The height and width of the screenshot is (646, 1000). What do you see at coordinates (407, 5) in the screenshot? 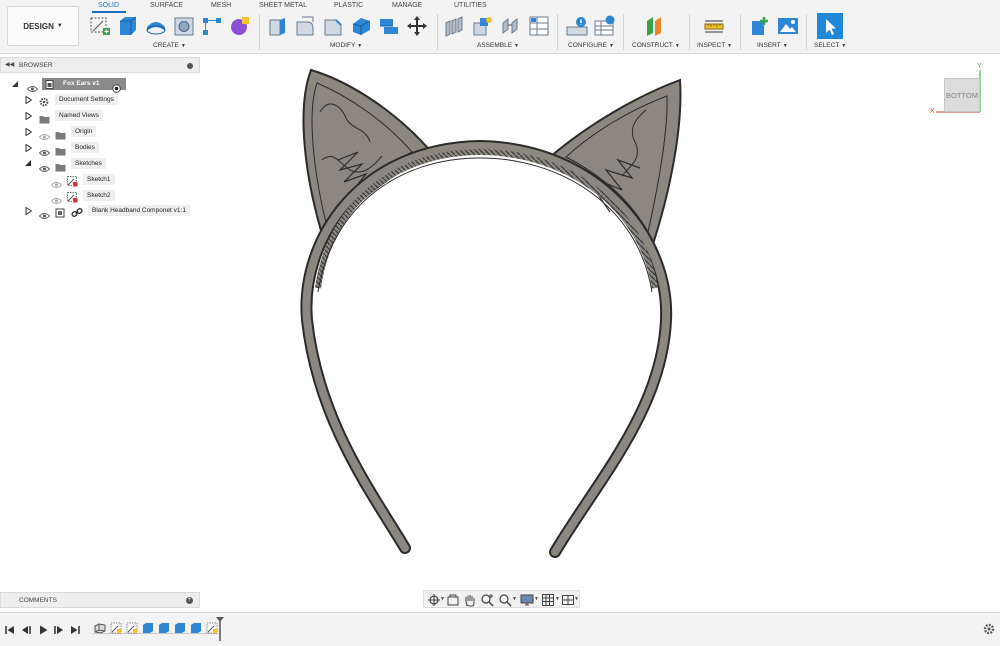
I see `tab-manage: MANAGE` at bounding box center [407, 5].